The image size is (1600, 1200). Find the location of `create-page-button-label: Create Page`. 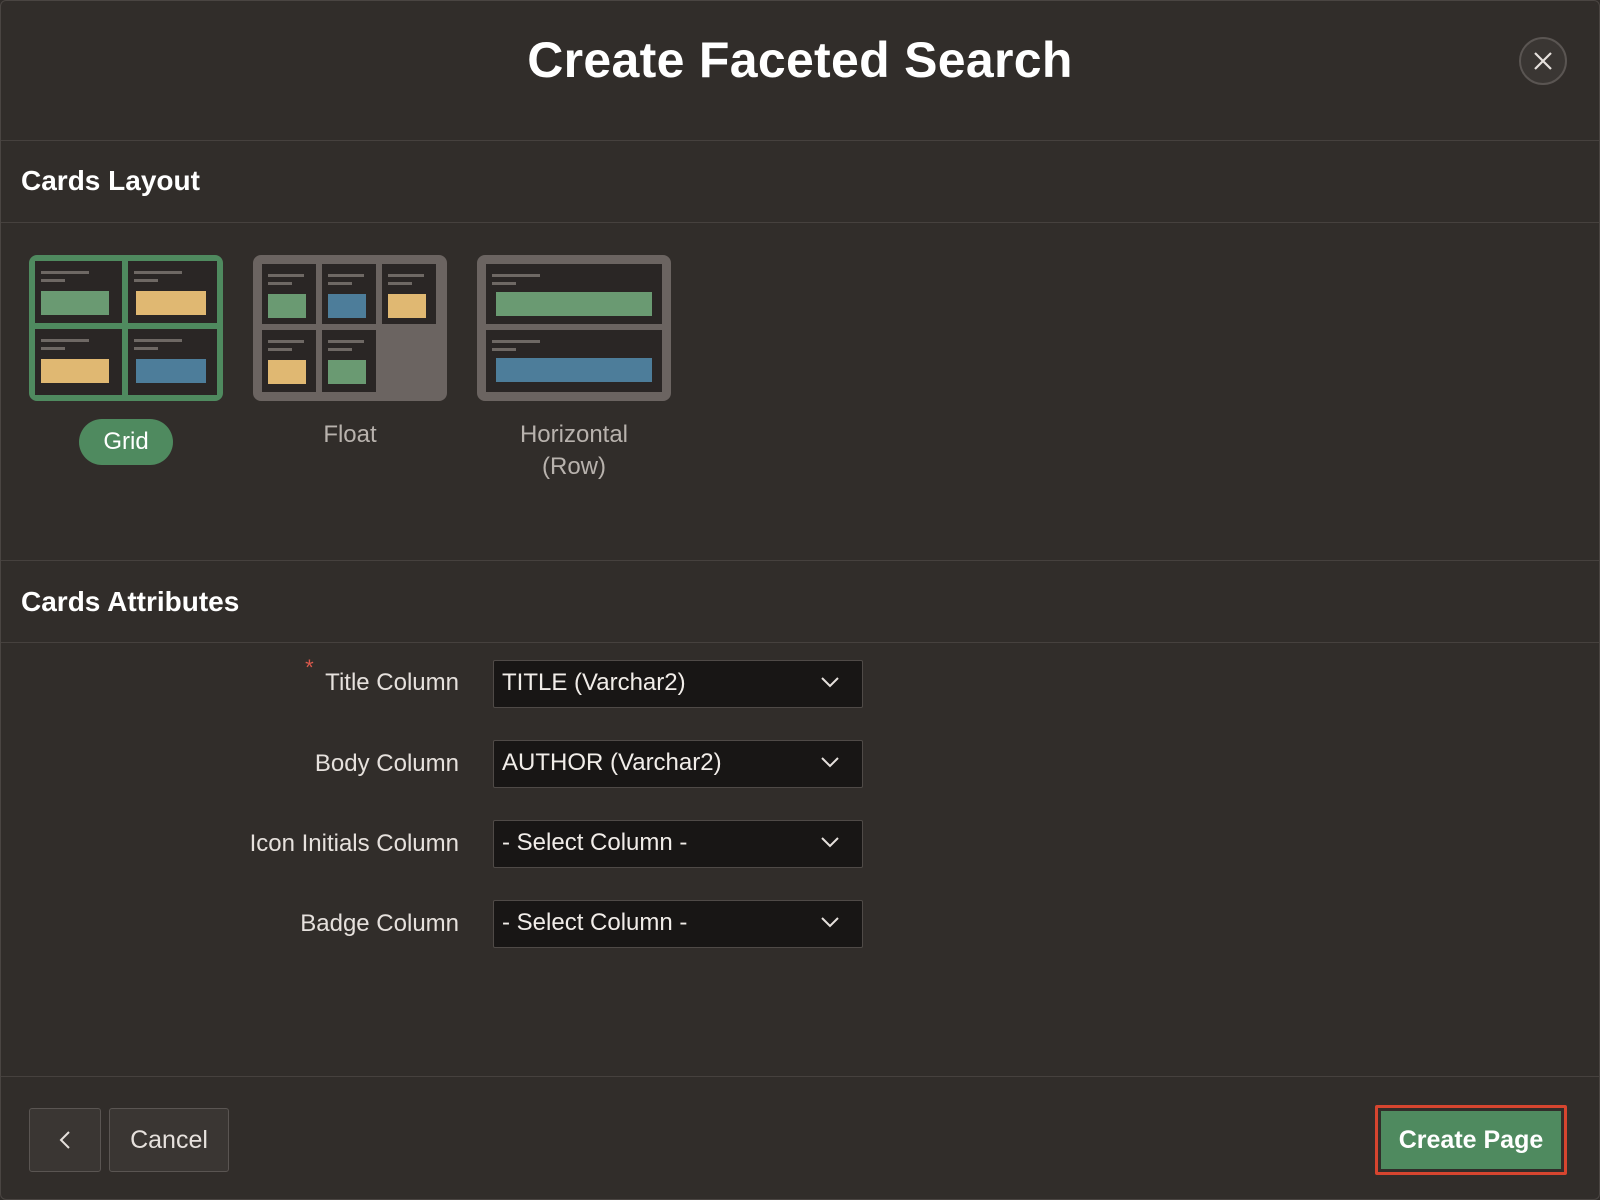

create-page-button-label: Create Page is located at coordinates (1471, 1140).